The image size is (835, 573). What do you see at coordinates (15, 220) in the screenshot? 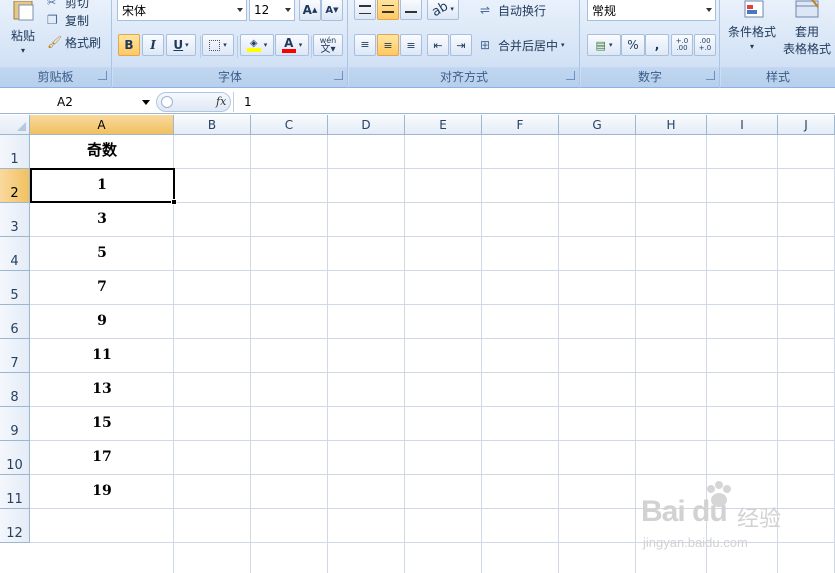
I see `row-header-3: 3` at bounding box center [15, 220].